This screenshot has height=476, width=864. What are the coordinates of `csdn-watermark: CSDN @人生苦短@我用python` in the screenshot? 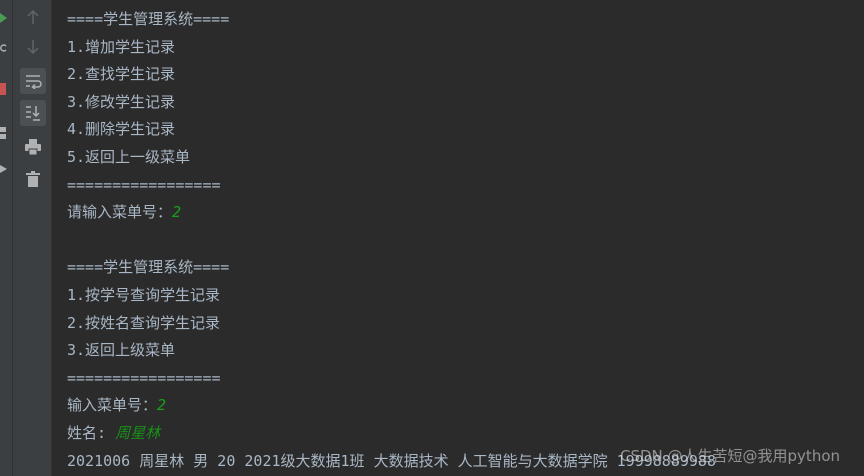 It's located at (730, 456).